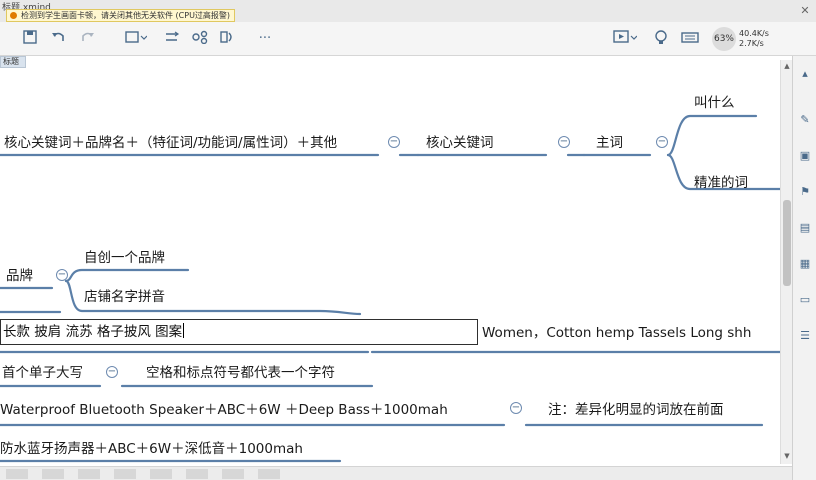  I want to click on collapse-toggle-capitalize: −, so click(112, 372).